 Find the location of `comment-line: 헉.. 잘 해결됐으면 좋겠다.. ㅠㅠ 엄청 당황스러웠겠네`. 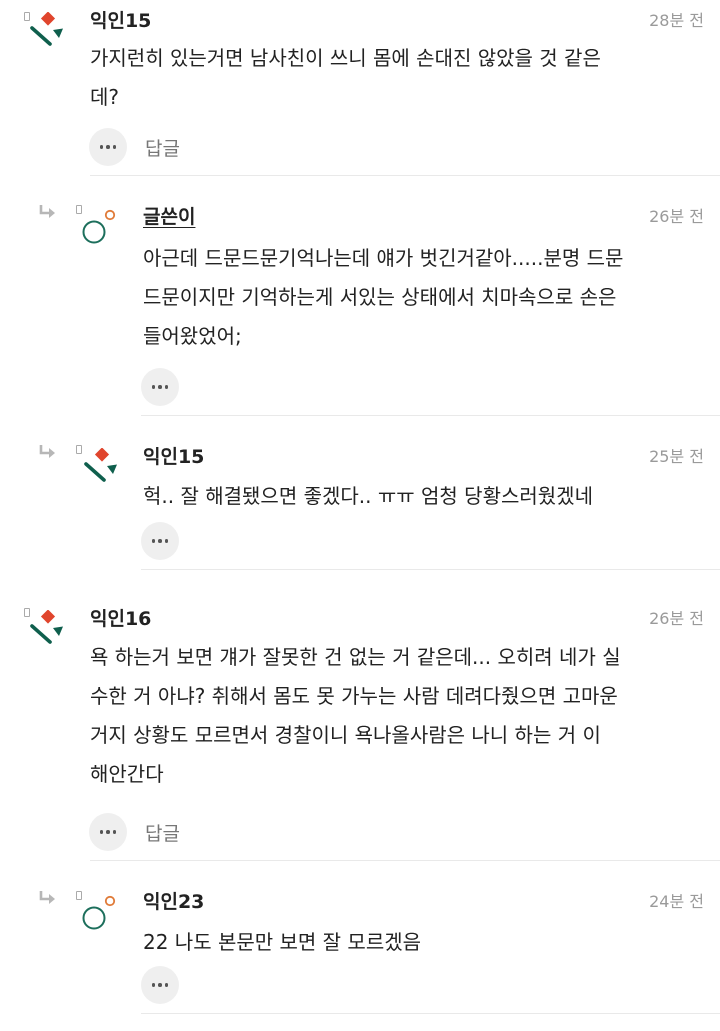

comment-line: 헉.. 잘 해결됐으면 좋겠다.. ㅠㅠ 엄청 당황스러웠겠네 is located at coordinates (368, 496).